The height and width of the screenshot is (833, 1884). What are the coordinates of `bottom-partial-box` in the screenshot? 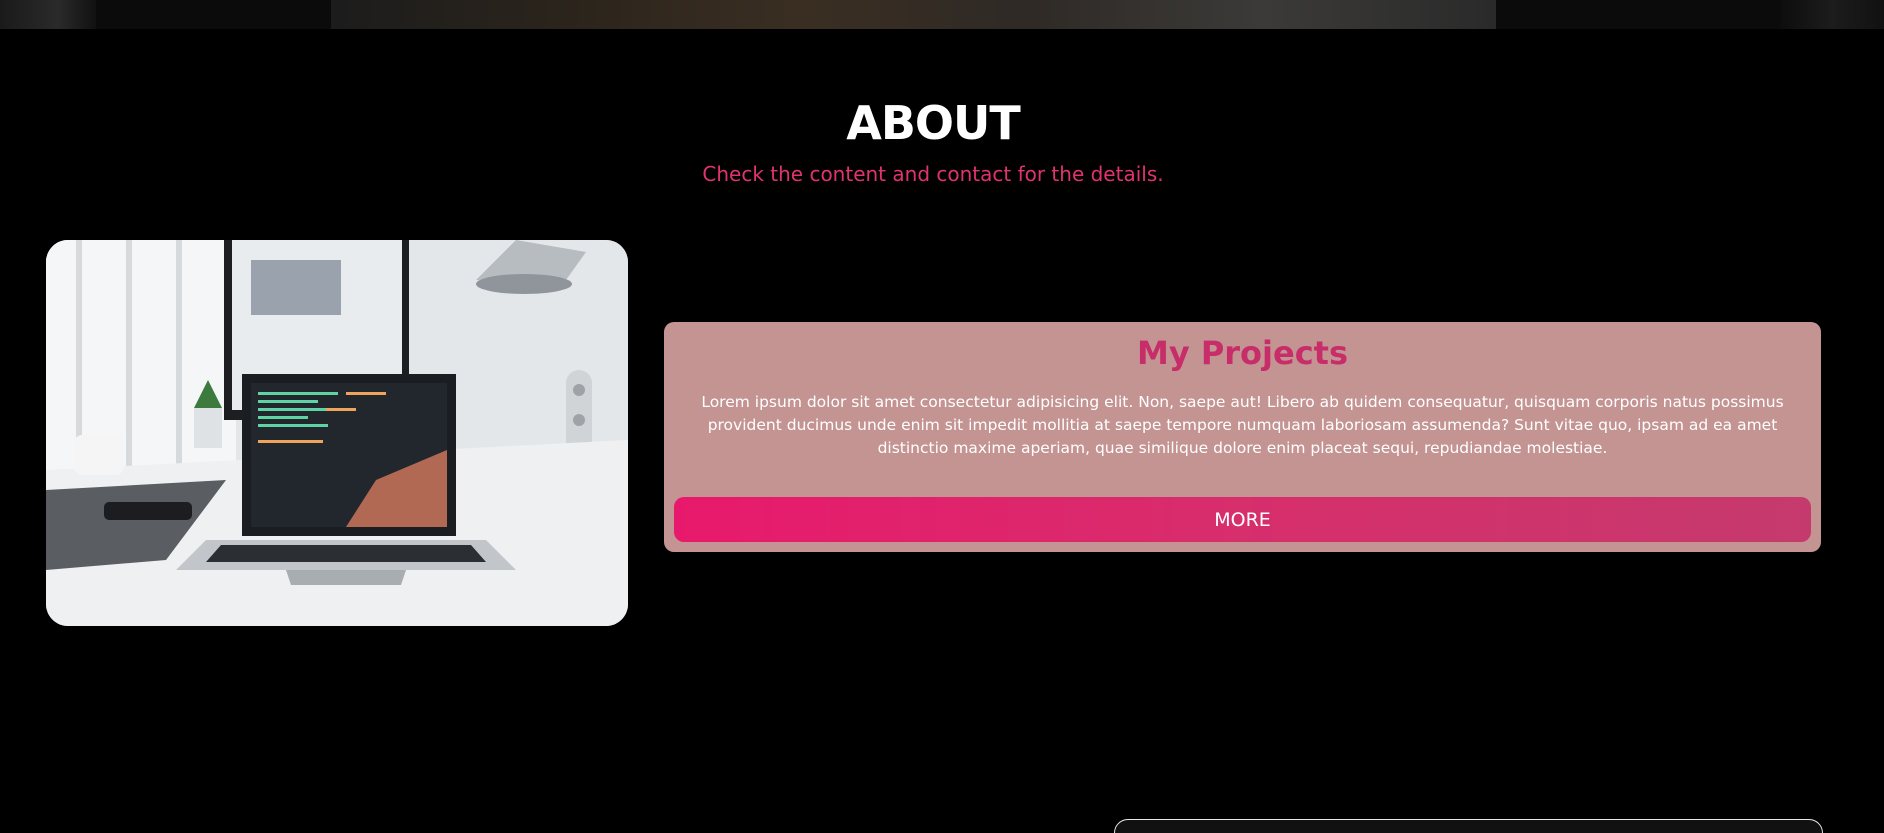 It's located at (1468, 826).